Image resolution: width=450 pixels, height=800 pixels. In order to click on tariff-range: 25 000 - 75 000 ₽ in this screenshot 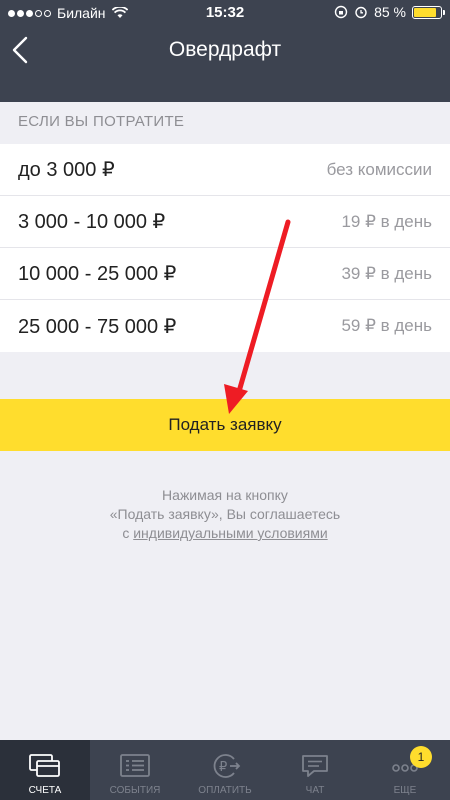, I will do `click(97, 326)`.